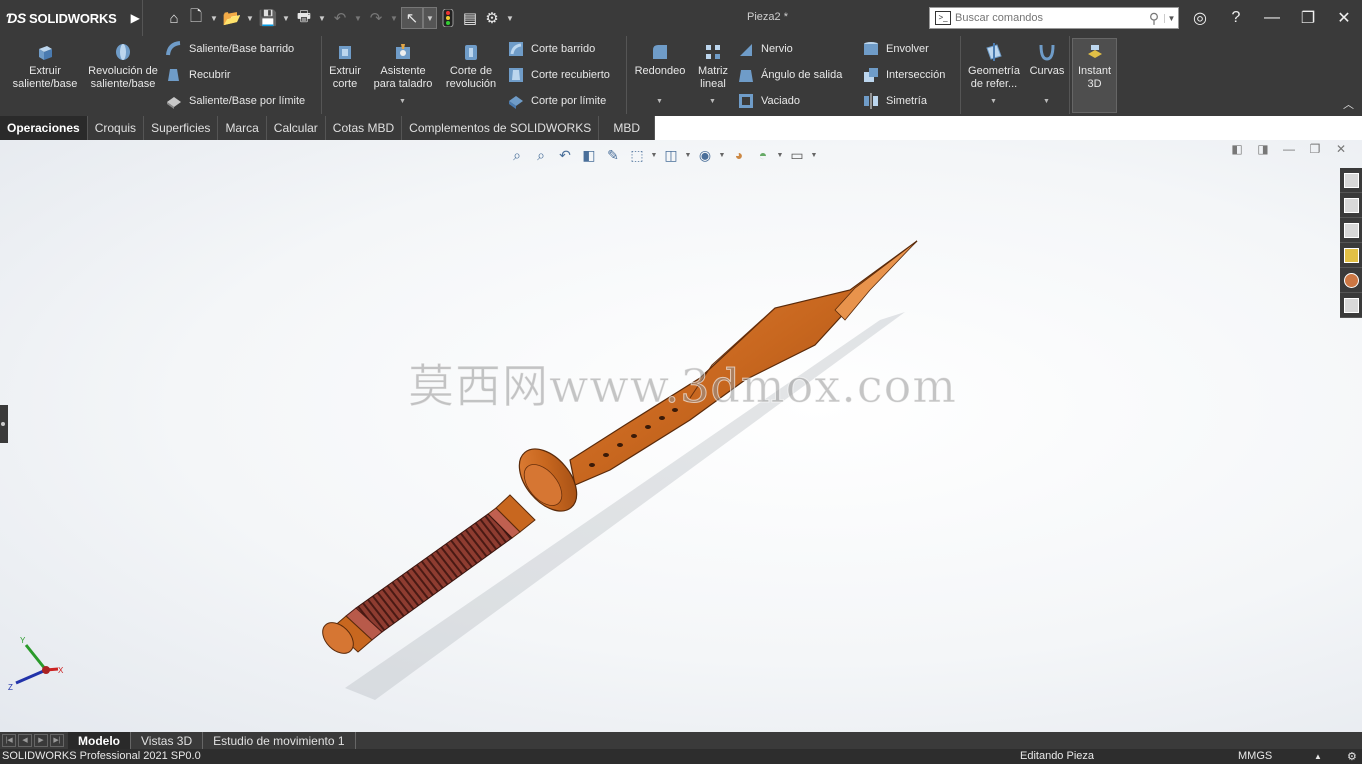  I want to click on tab-complementos: Complementos de SOLIDWORKS, so click(501, 128).